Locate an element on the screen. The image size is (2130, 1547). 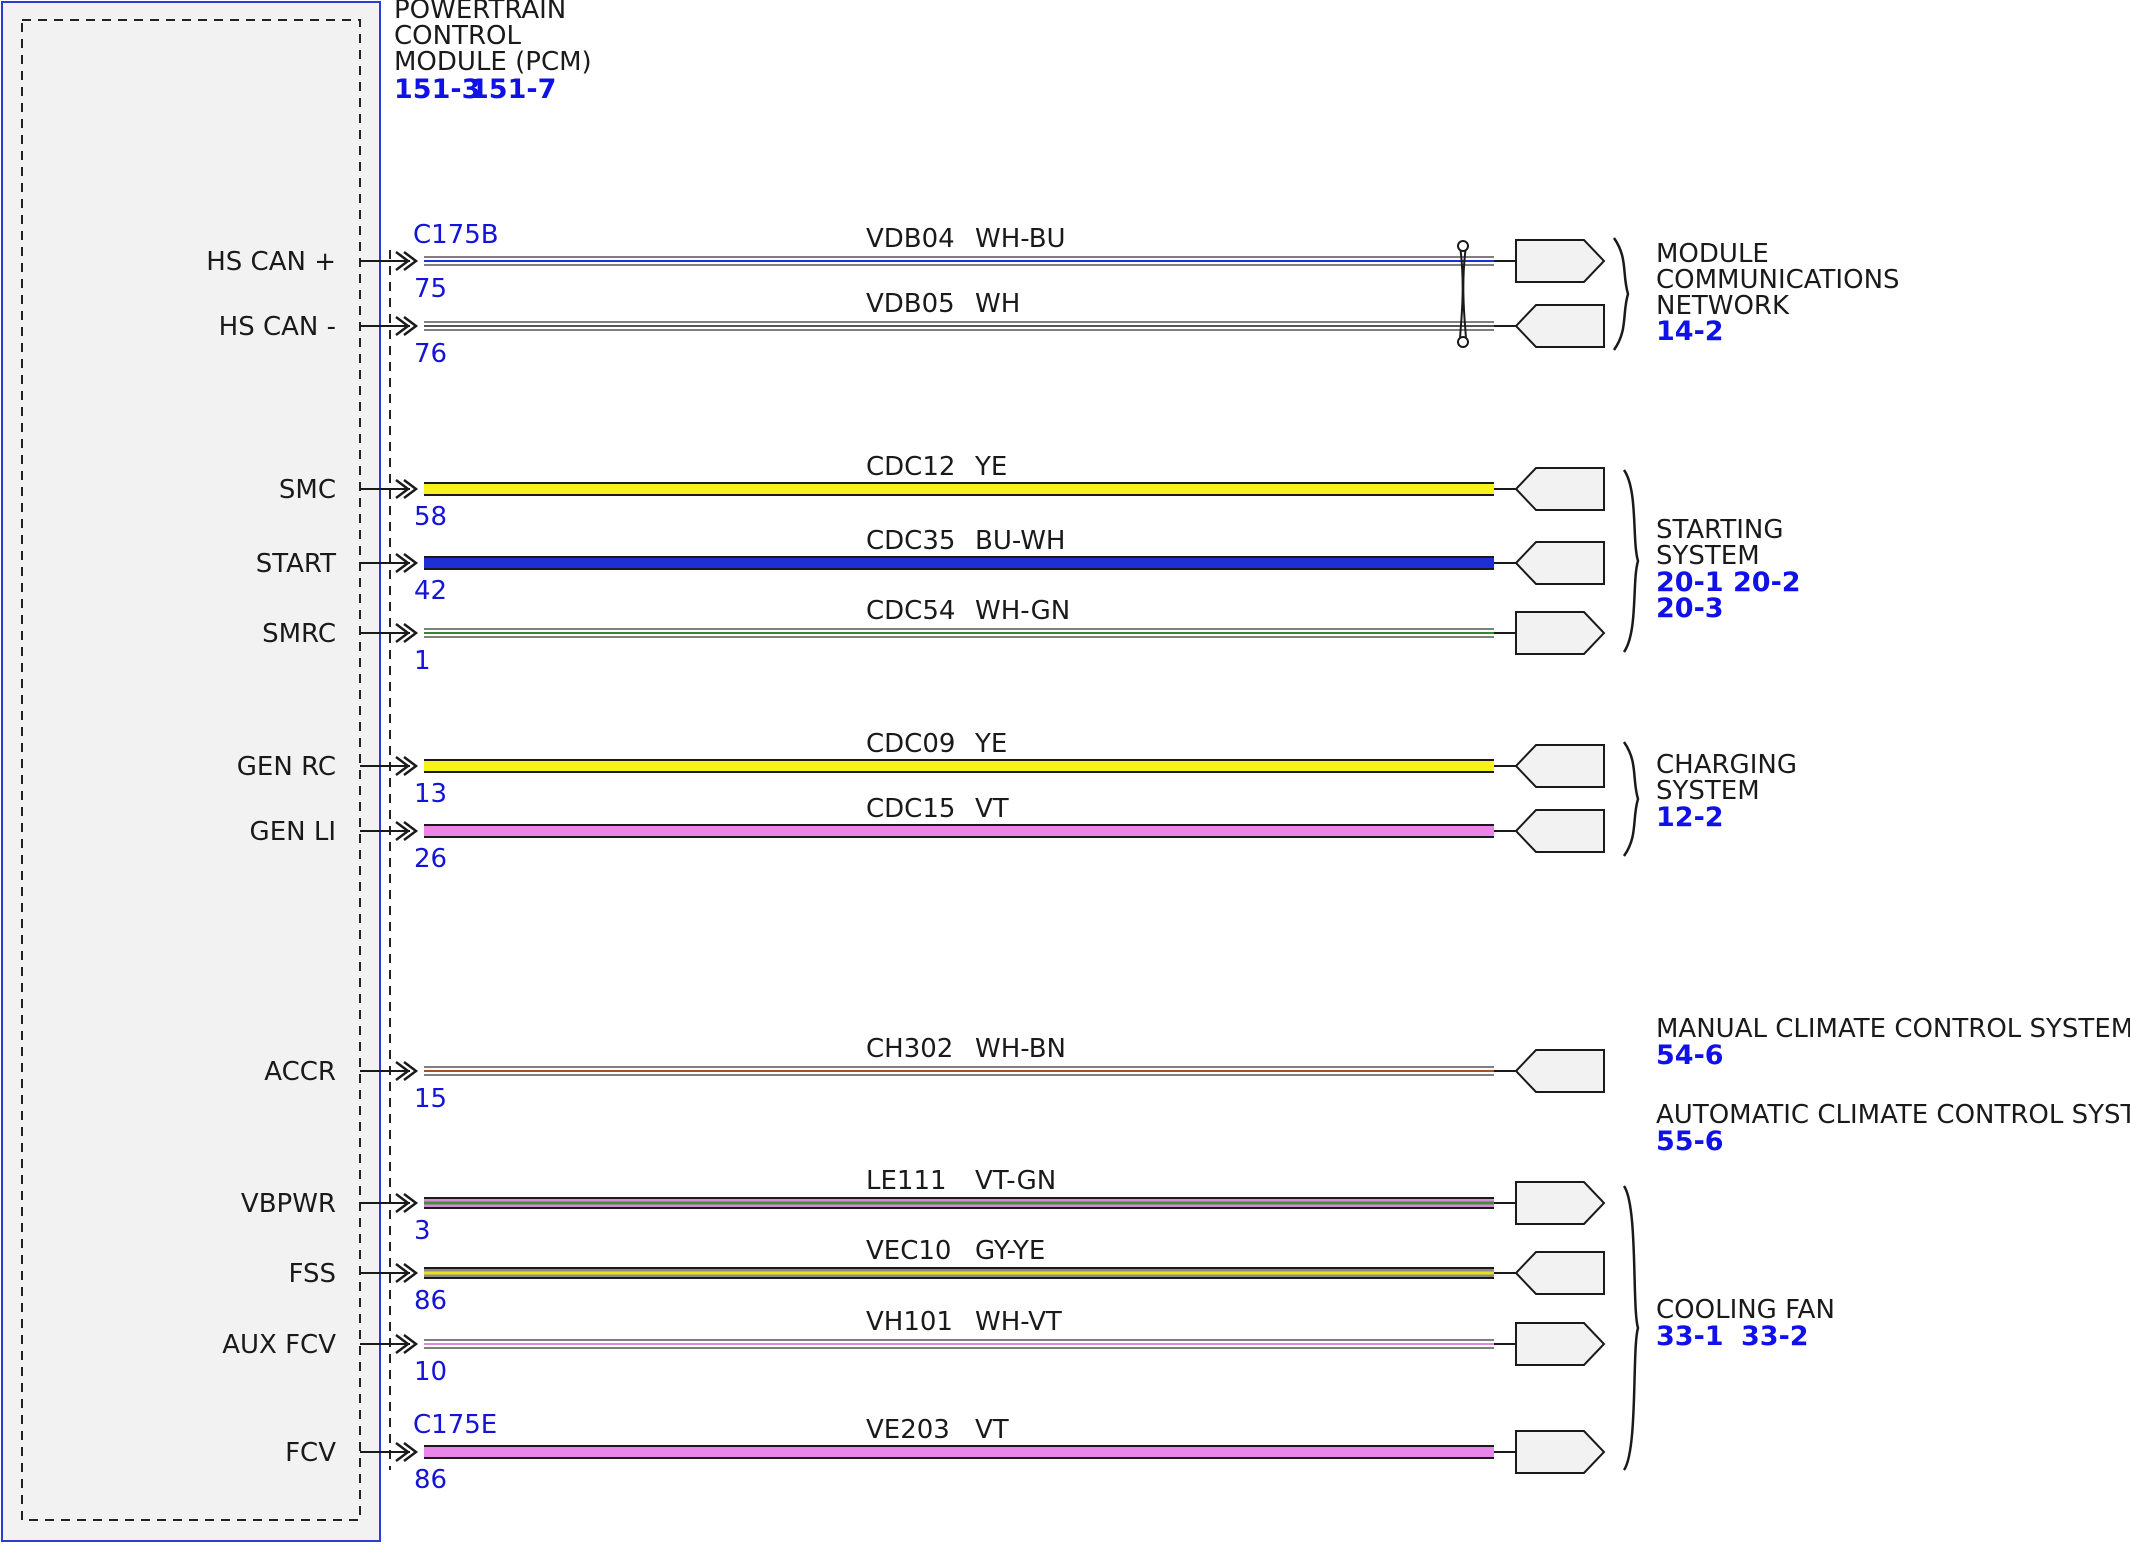
circuit-code: CDC54 is located at coordinates (910, 611).